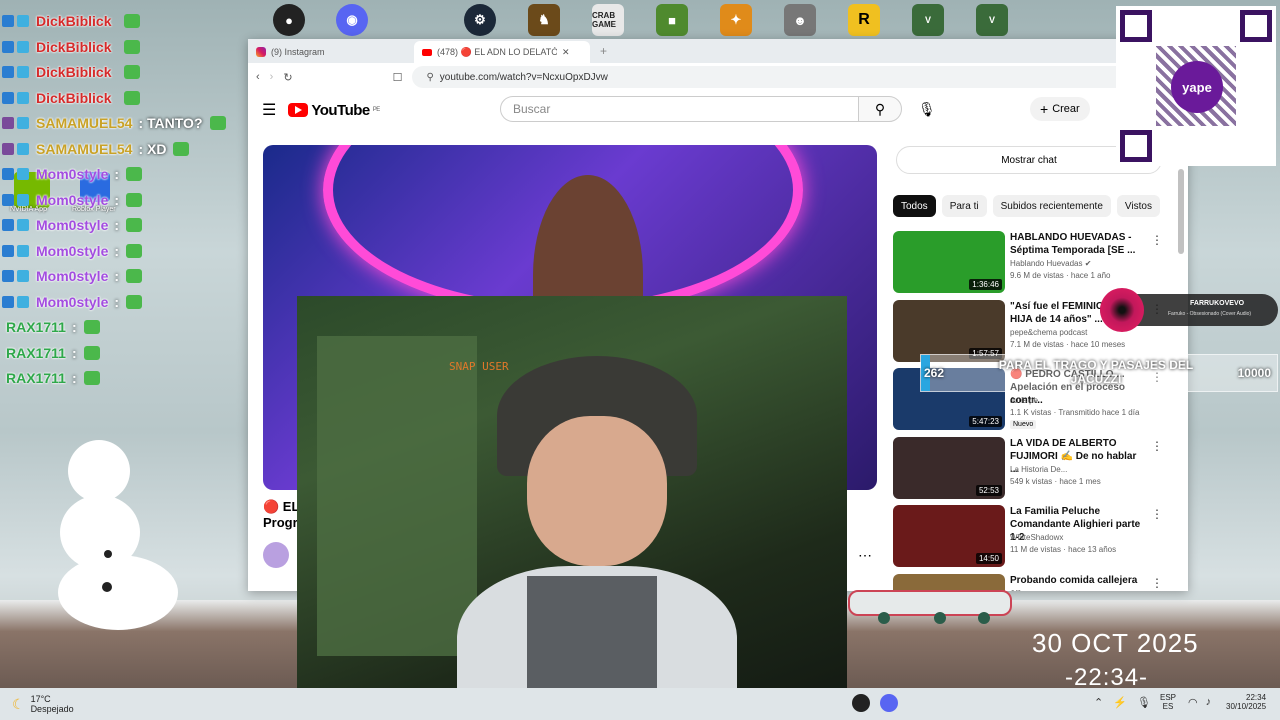 This screenshot has height=720, width=1280. What do you see at coordinates (800, 20) in the screenshot?
I see `alien-game-icon: ☻` at bounding box center [800, 20].